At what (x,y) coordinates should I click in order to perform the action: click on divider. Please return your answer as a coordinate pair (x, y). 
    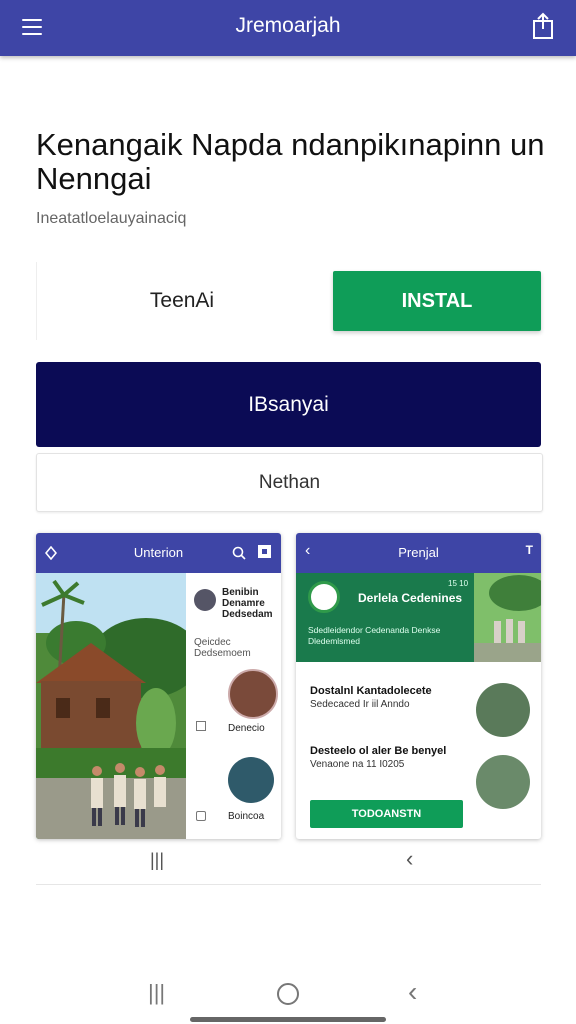
    Looking at the image, I should click on (288, 884).